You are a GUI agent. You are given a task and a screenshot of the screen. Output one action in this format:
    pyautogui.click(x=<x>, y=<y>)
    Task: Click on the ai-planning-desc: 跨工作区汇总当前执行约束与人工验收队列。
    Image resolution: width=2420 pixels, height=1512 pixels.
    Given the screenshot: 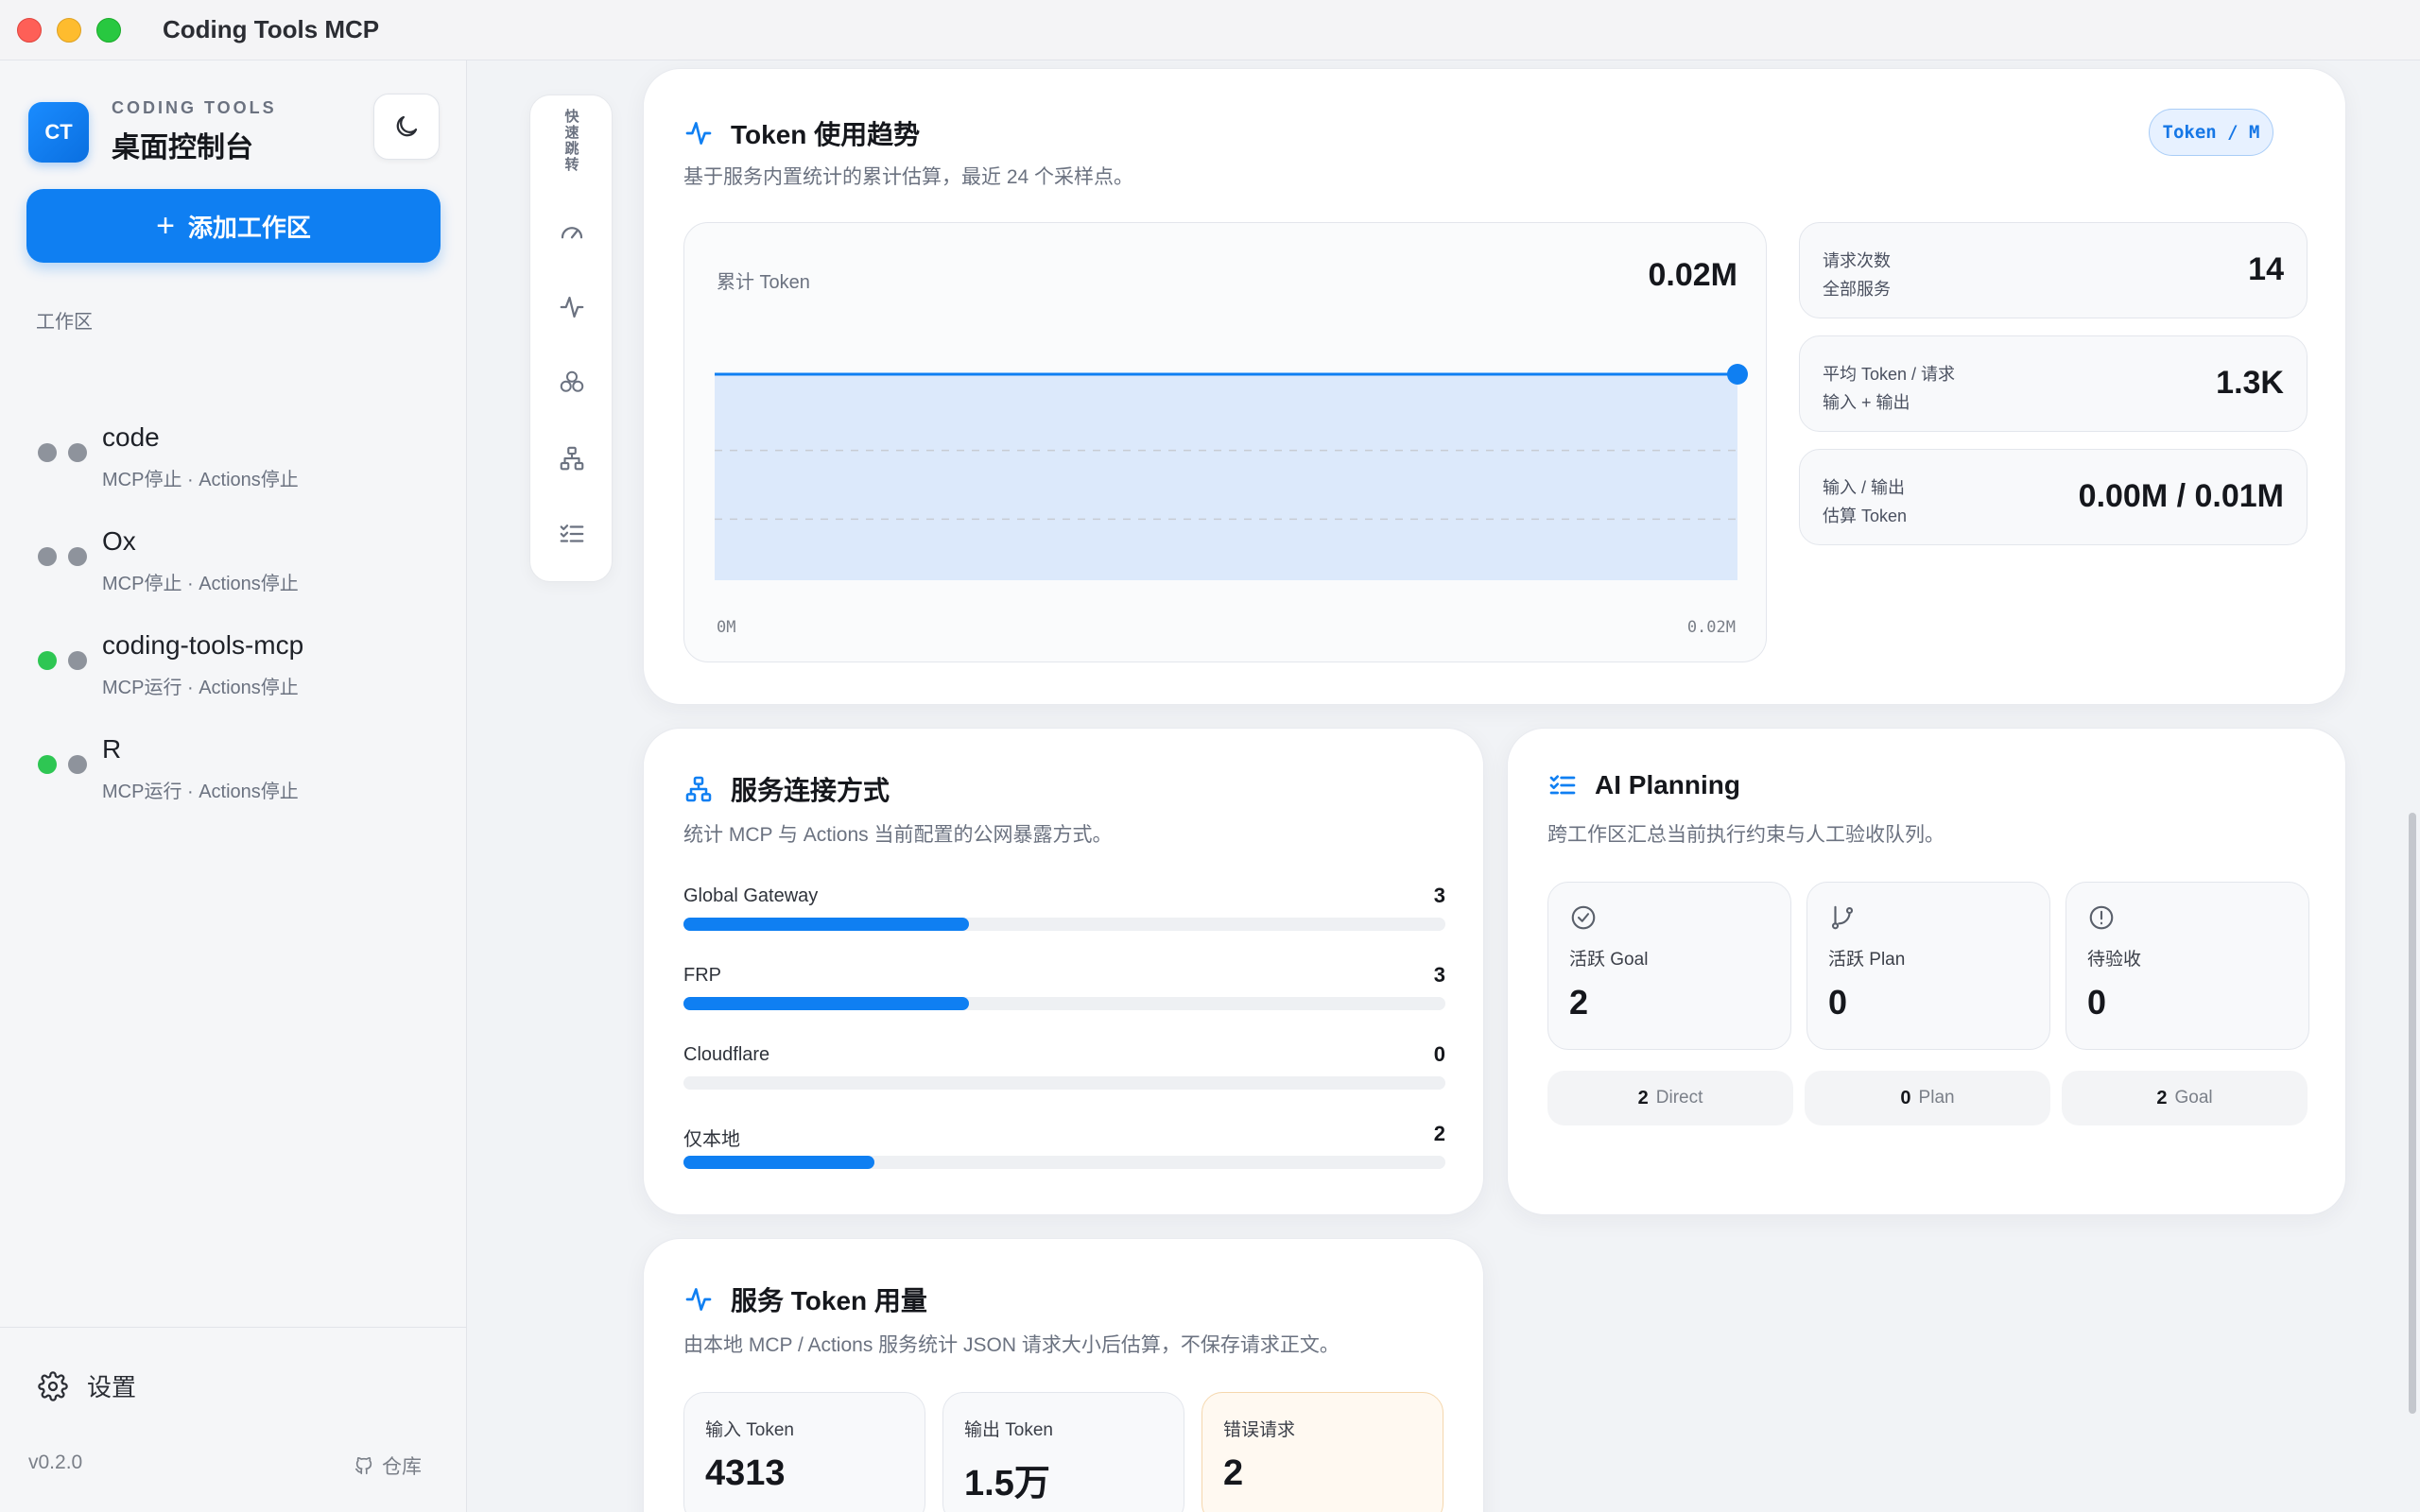 What is the action you would take?
    pyautogui.click(x=1746, y=835)
    